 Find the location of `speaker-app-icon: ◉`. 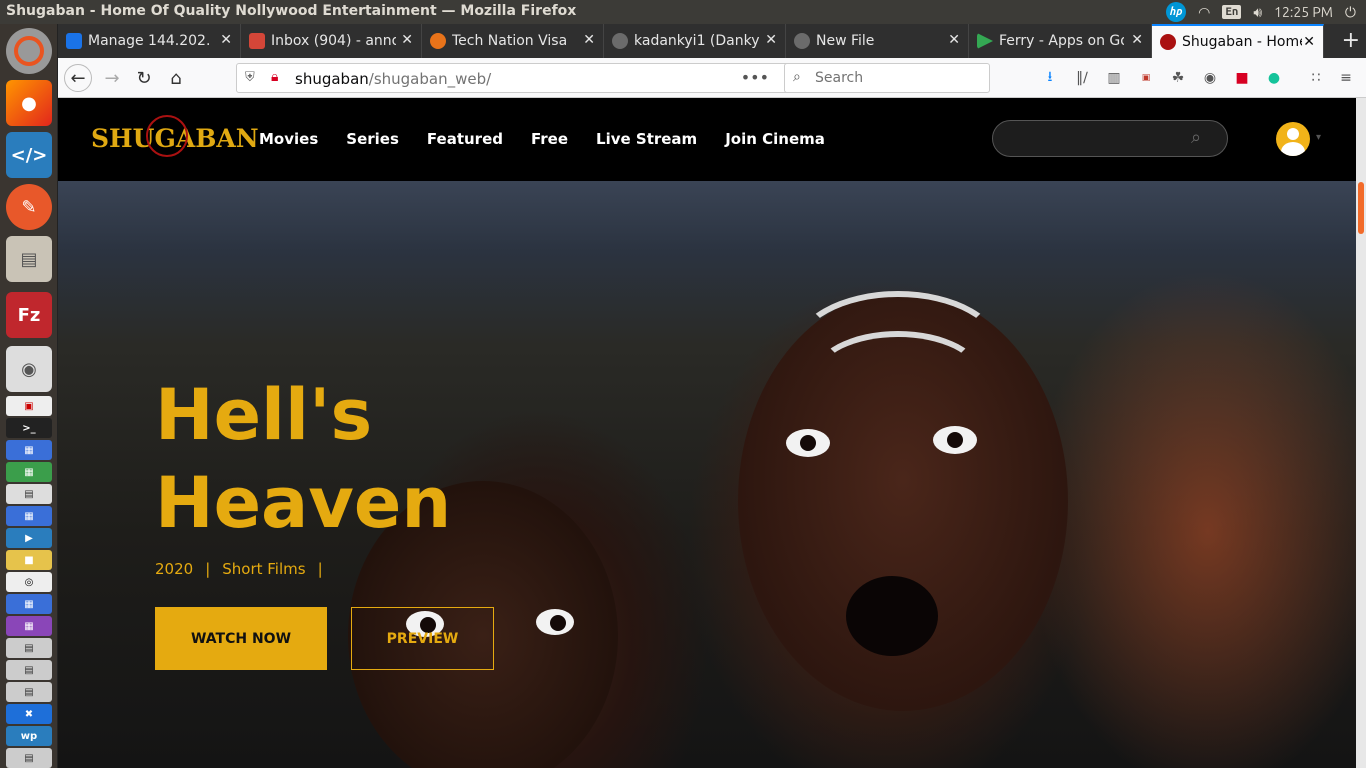

speaker-app-icon: ◉ is located at coordinates (29, 369).